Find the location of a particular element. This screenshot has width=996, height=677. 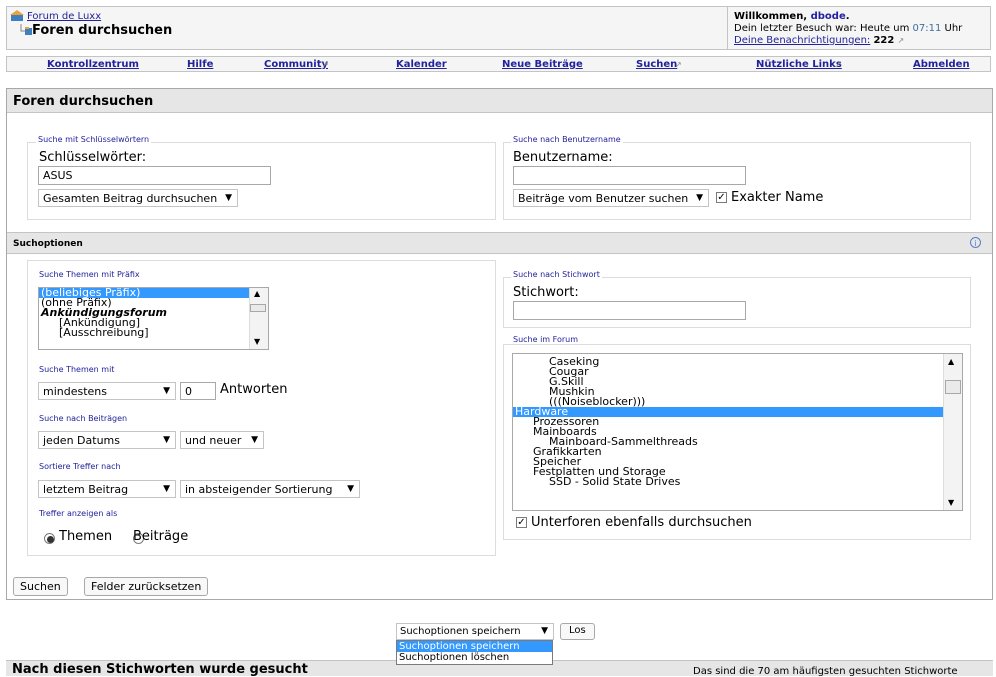

subforums-checkbox: ✓ is located at coordinates (521, 522).